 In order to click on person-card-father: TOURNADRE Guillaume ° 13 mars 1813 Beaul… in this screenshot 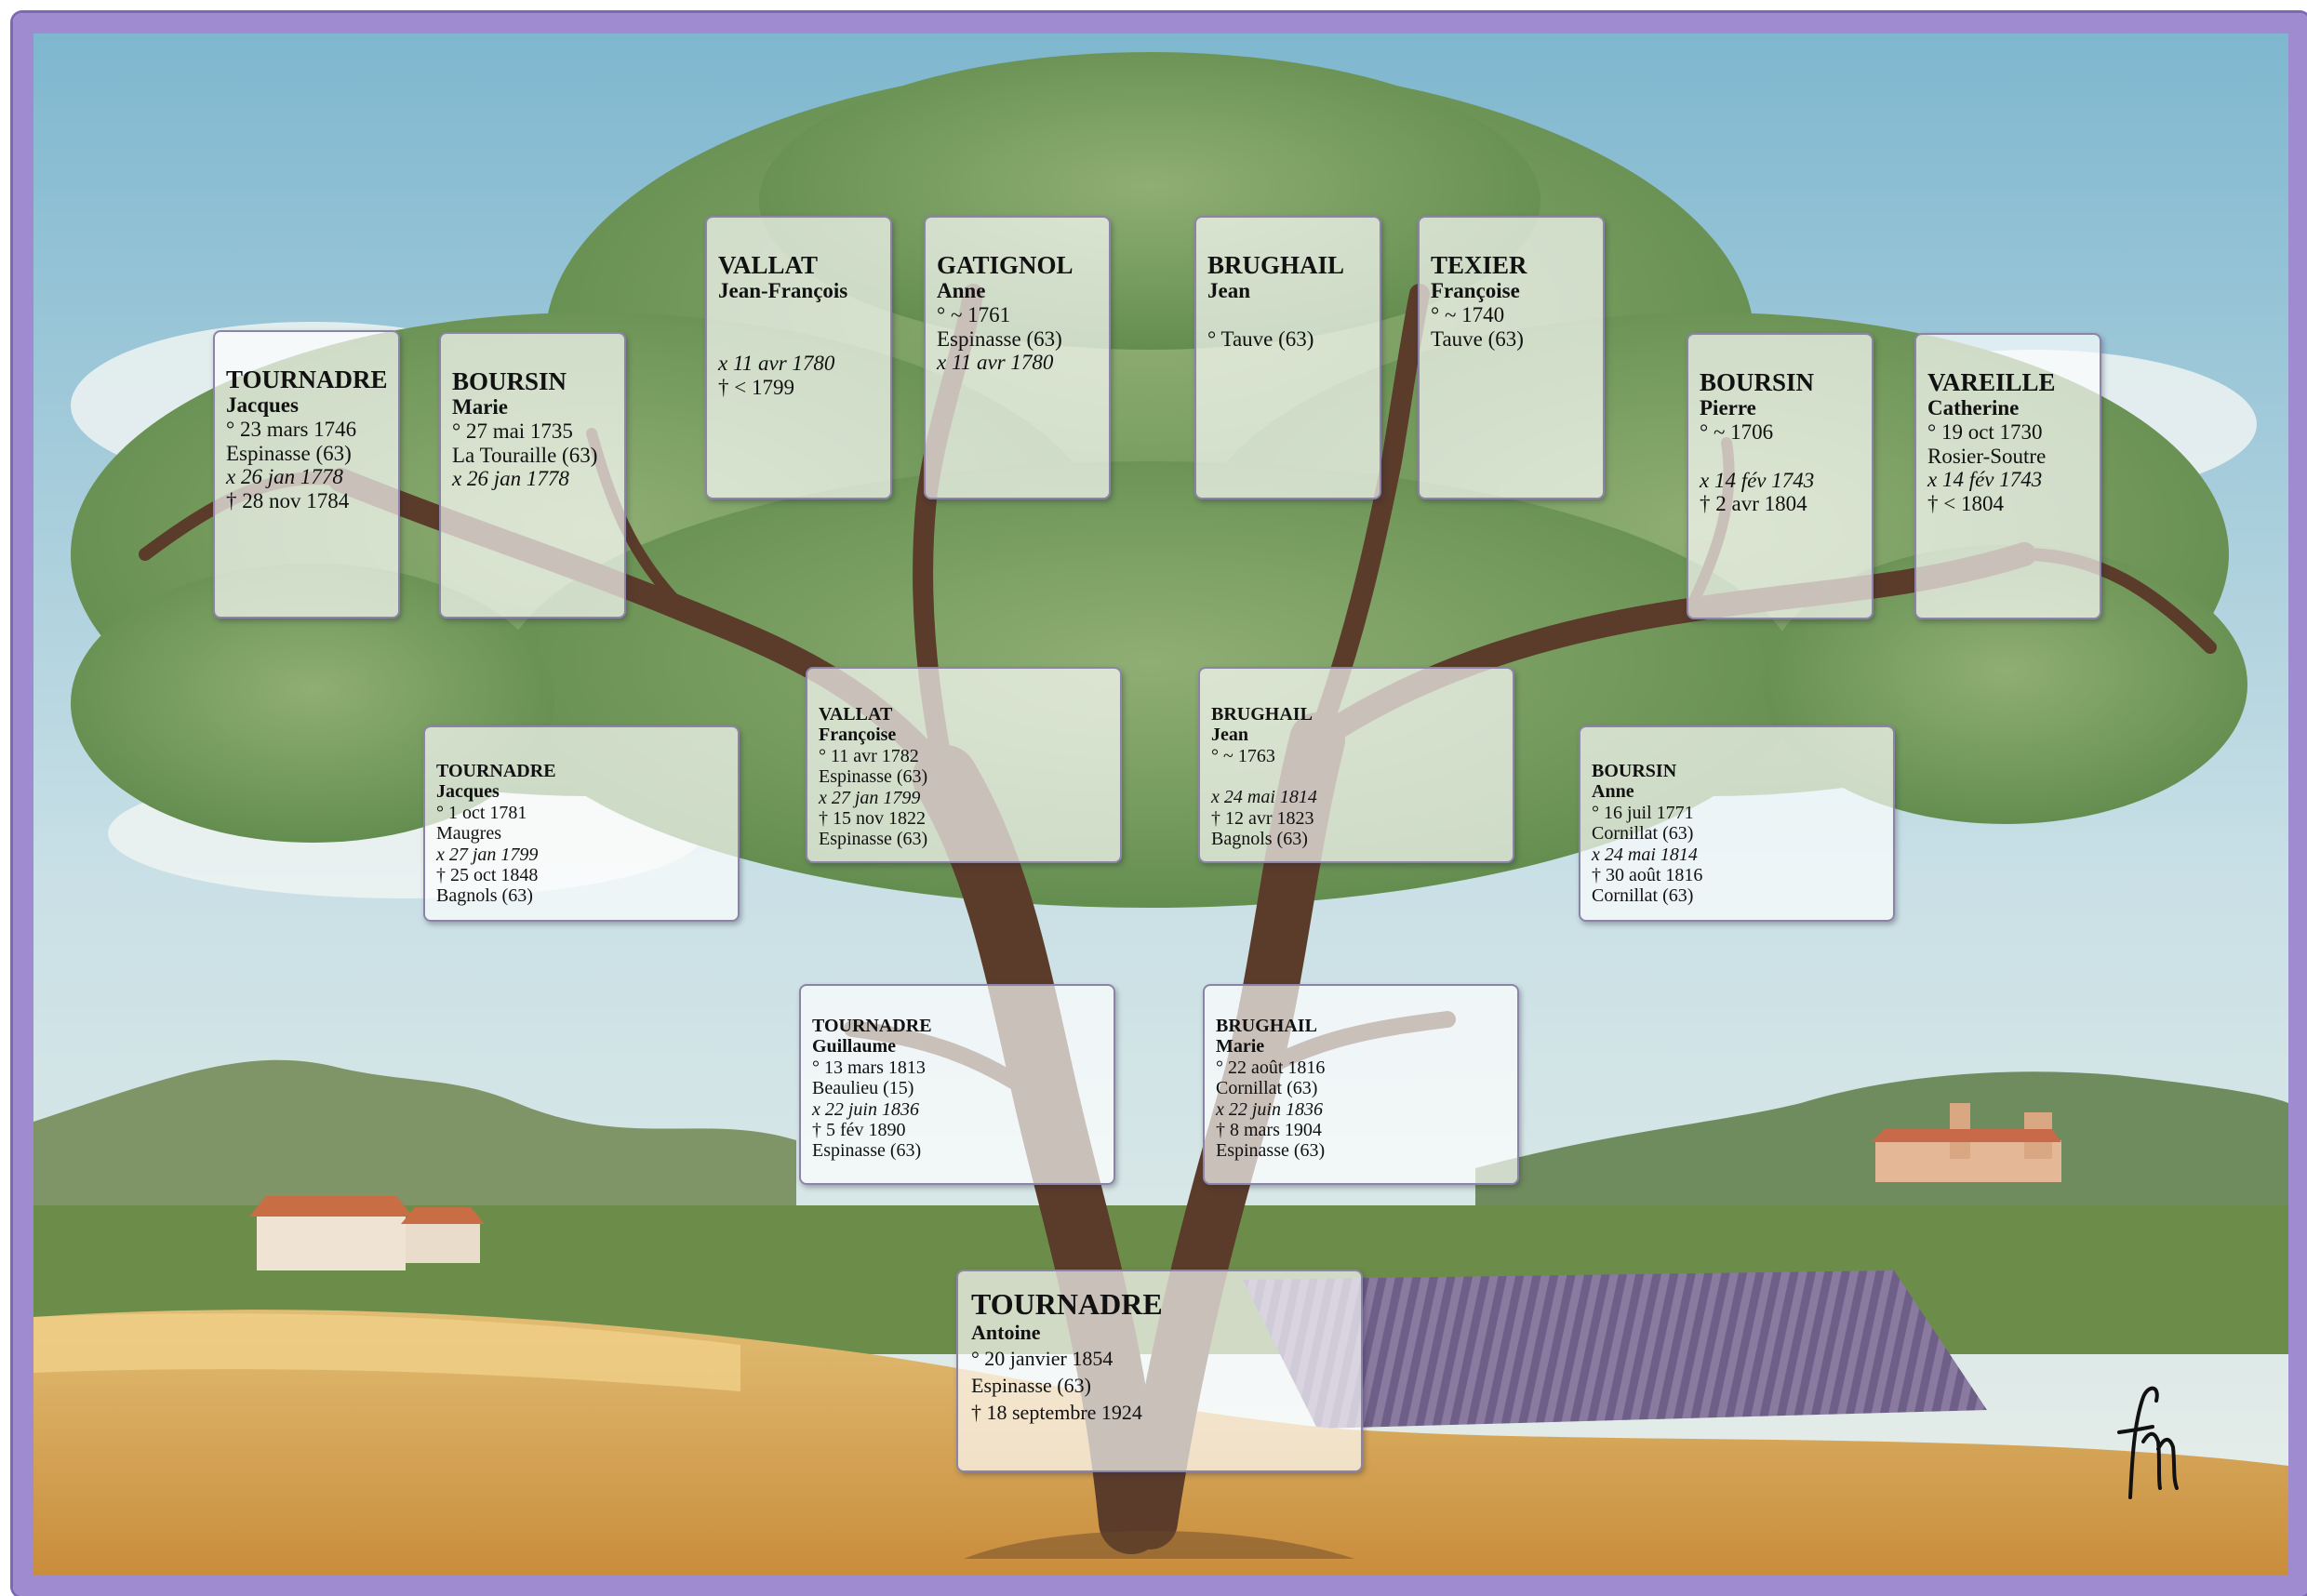, I will do `click(957, 1085)`.